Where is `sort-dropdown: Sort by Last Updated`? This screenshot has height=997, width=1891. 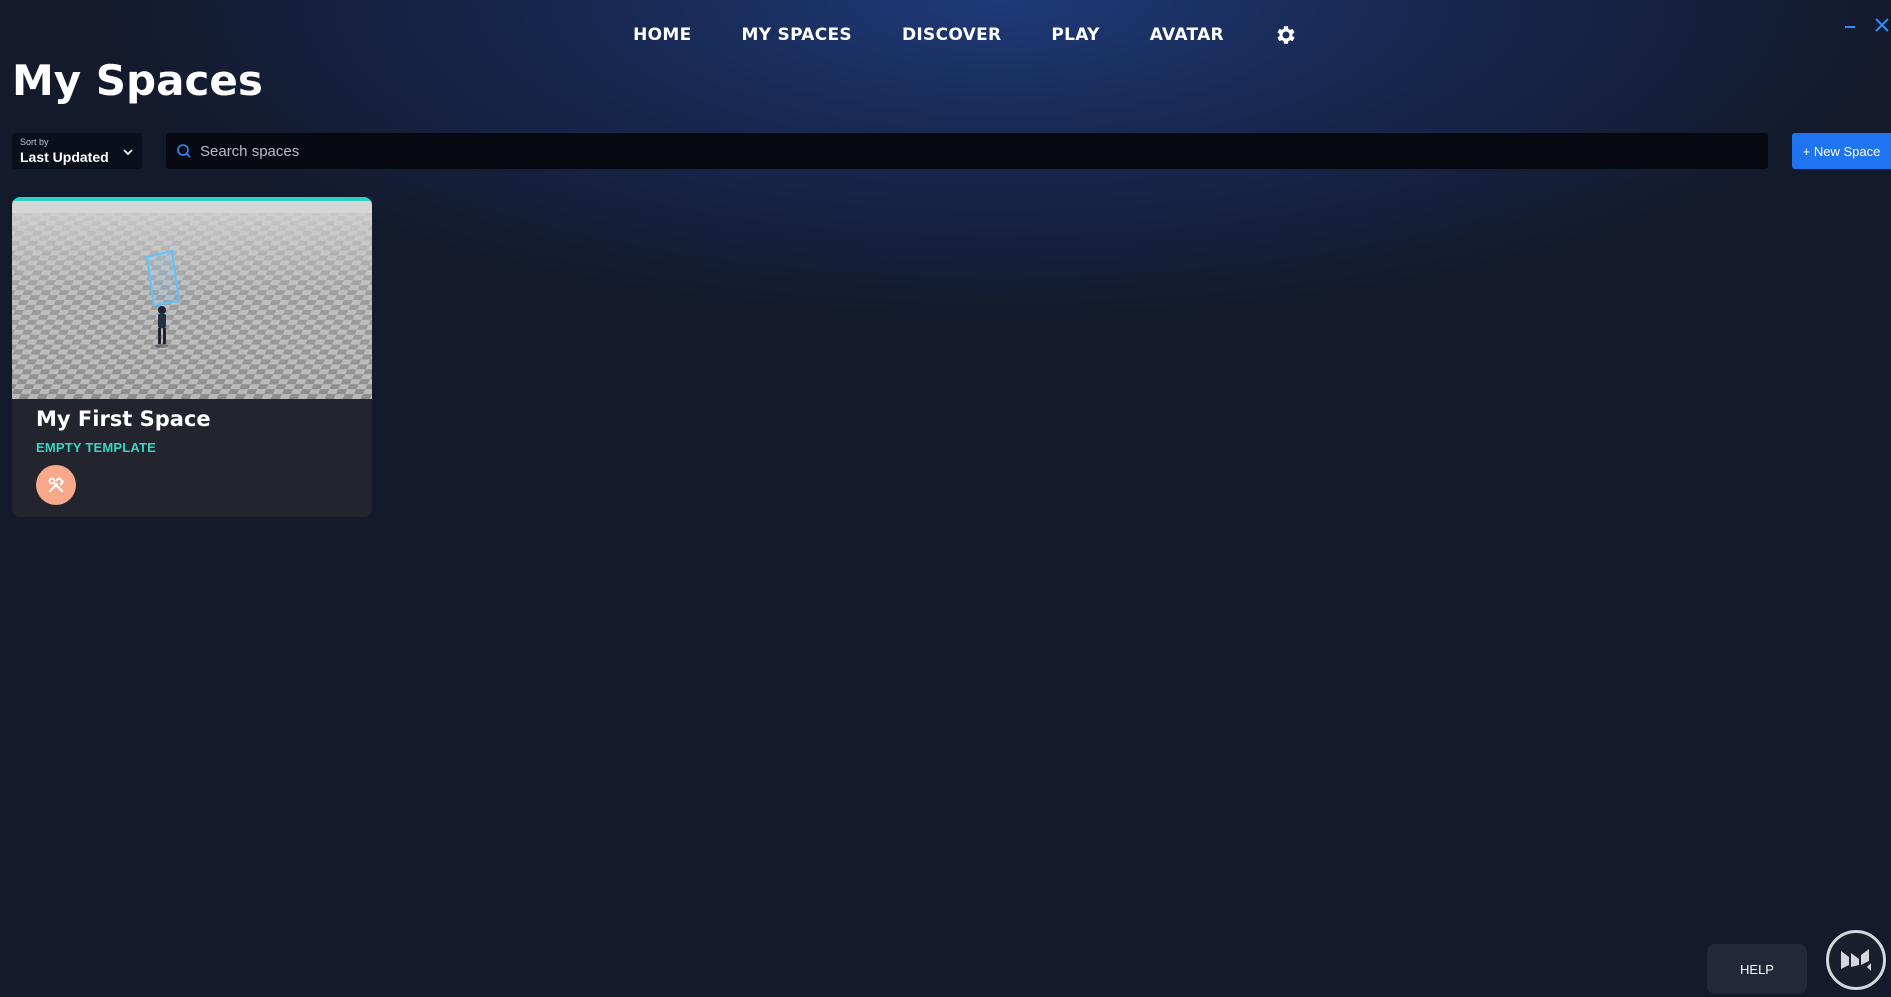 sort-dropdown: Sort by Last Updated is located at coordinates (77, 151).